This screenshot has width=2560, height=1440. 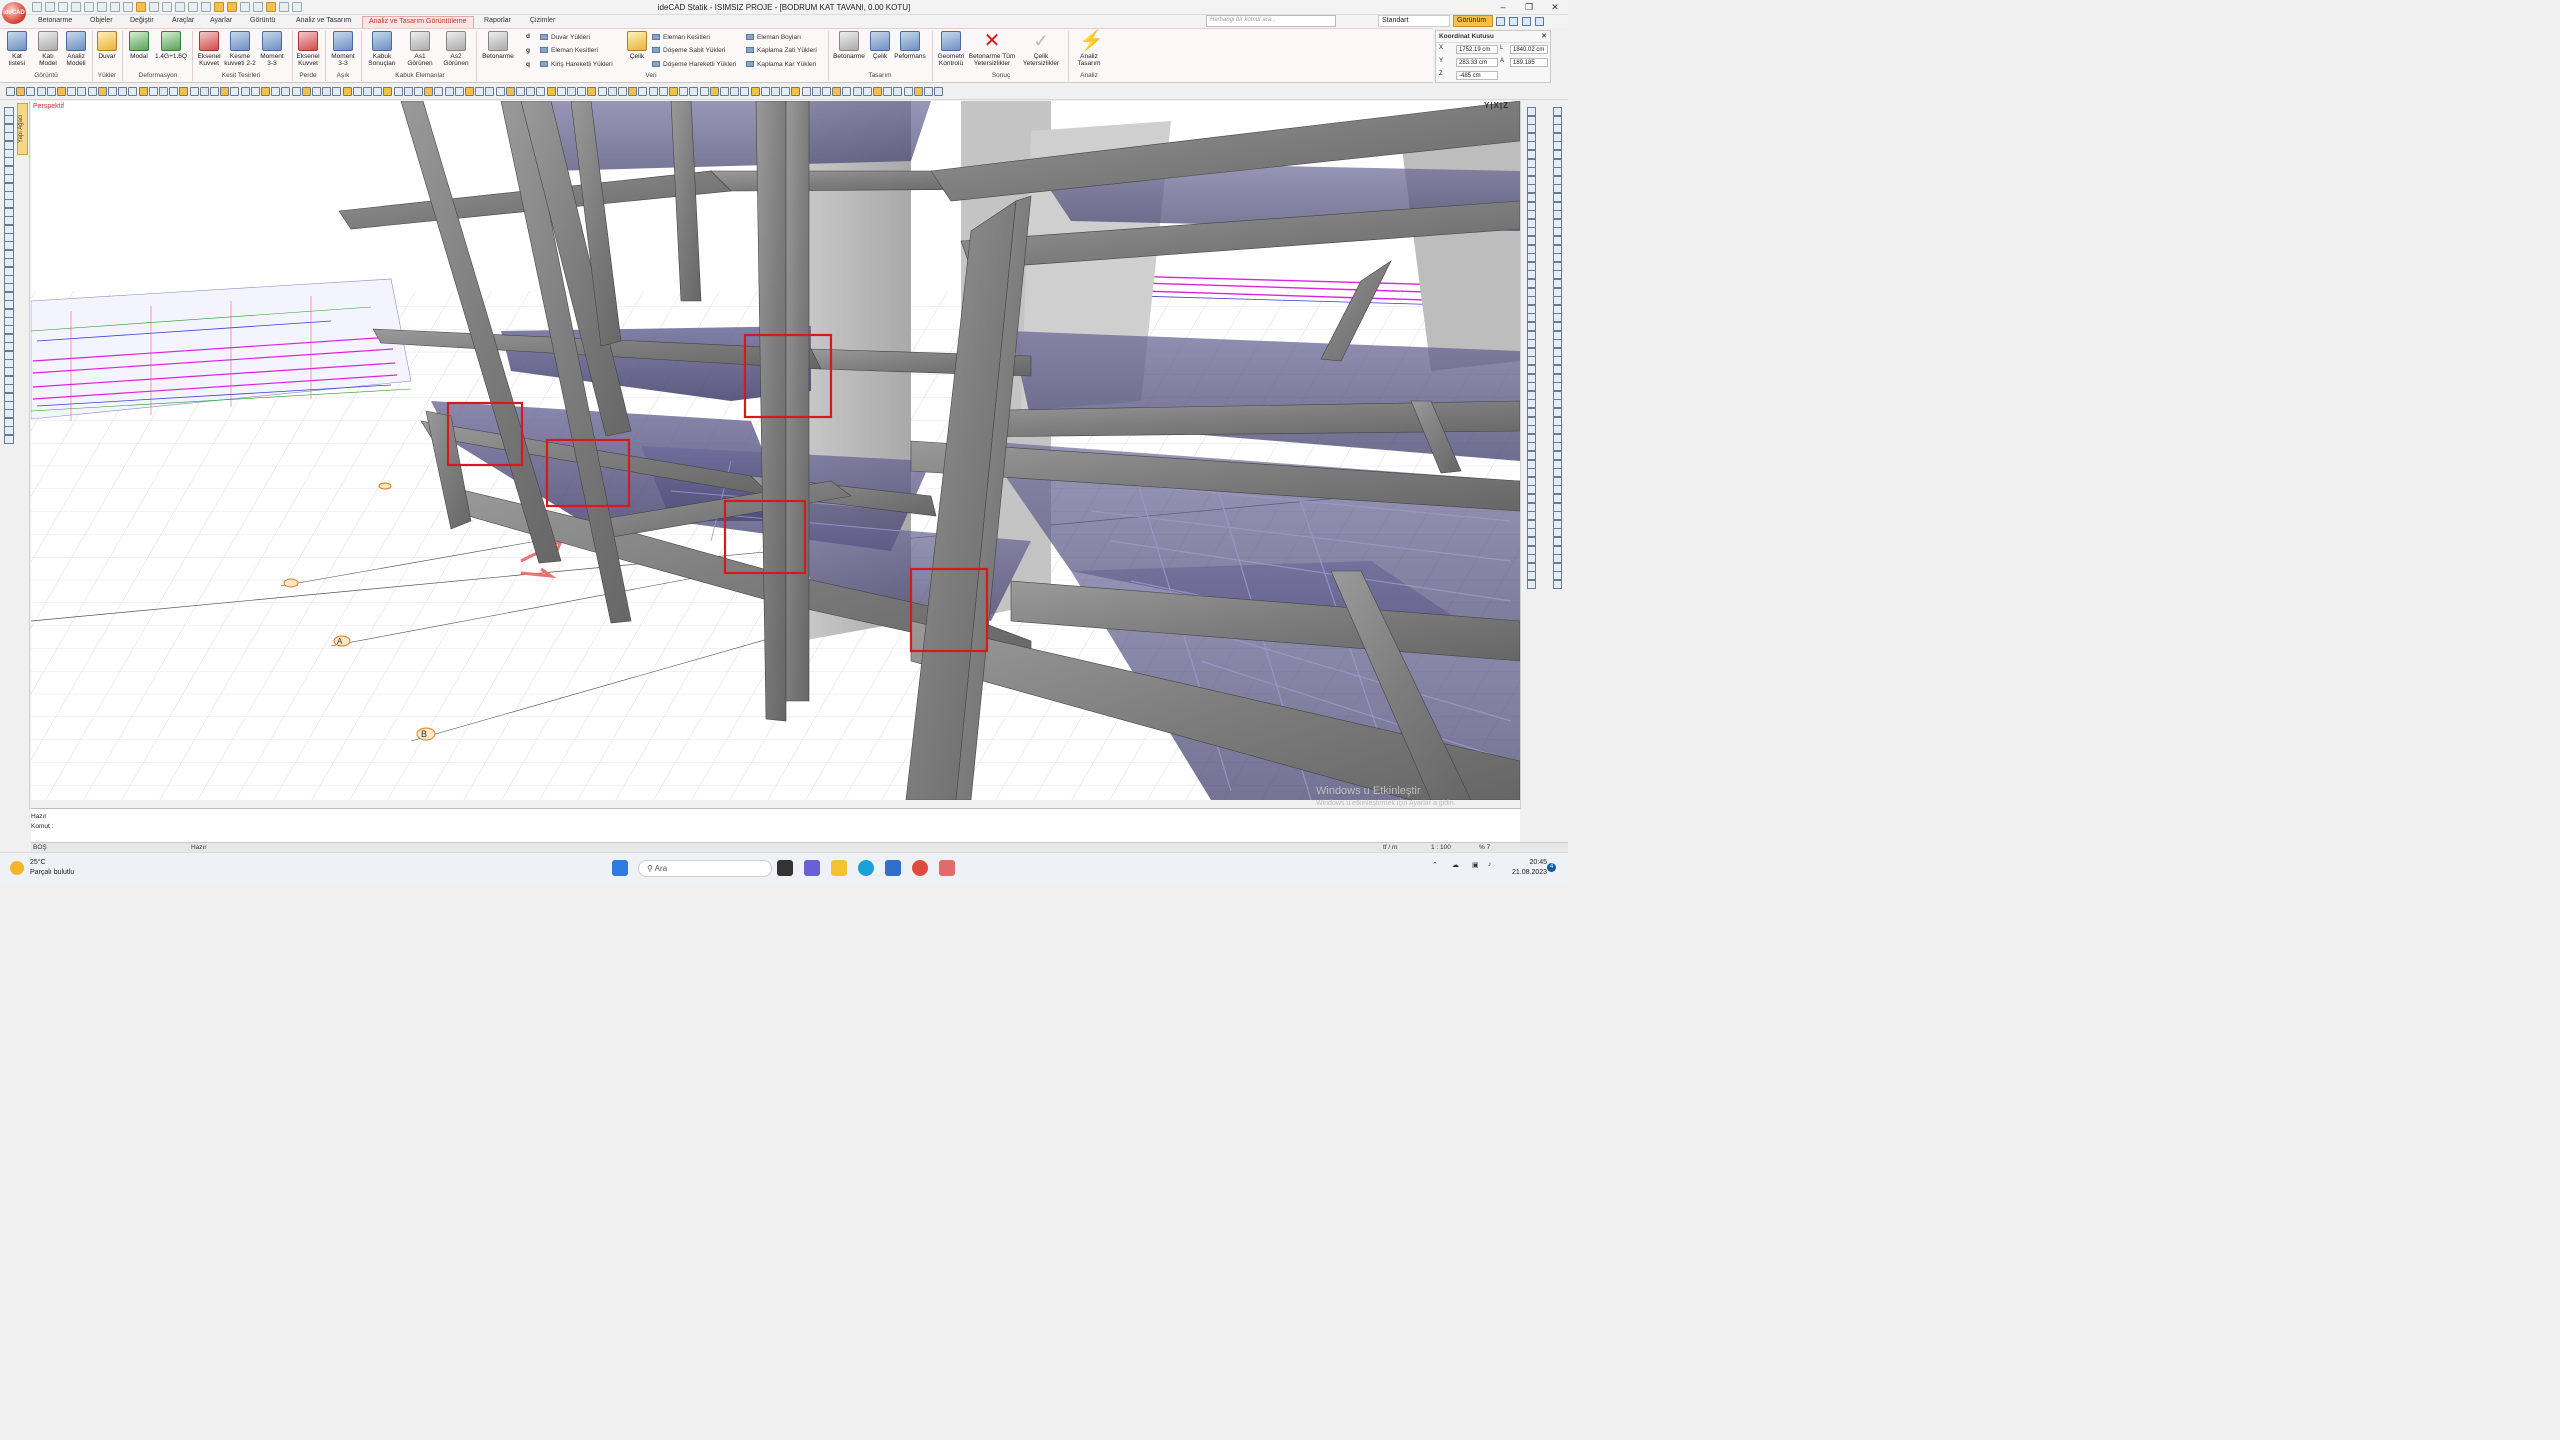 I want to click on analysis-design-button: ⚡ Analiz Tasarım, so click(x=1089, y=49).